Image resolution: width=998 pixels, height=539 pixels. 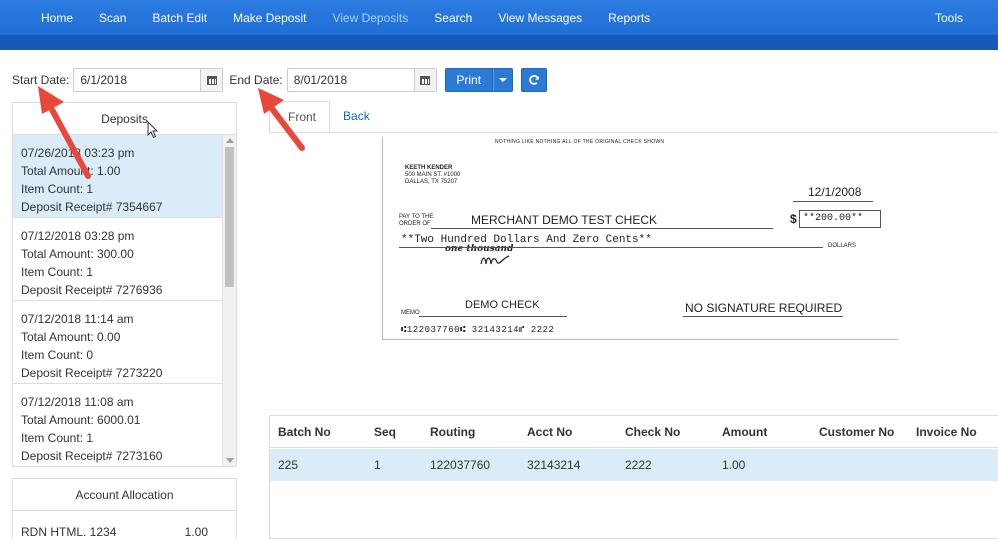 I want to click on check-date: 12/1/2008, so click(x=835, y=192).